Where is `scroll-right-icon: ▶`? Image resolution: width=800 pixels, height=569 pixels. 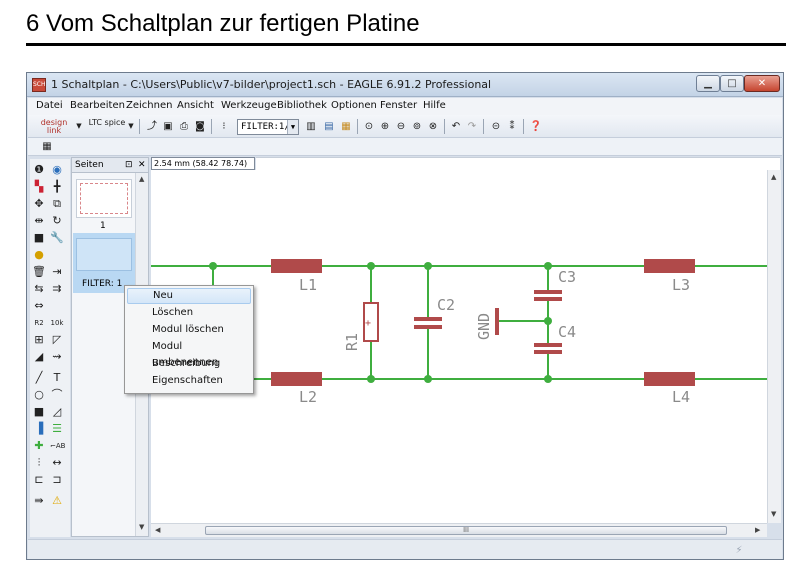 scroll-right-icon: ▶ is located at coordinates (757, 530).